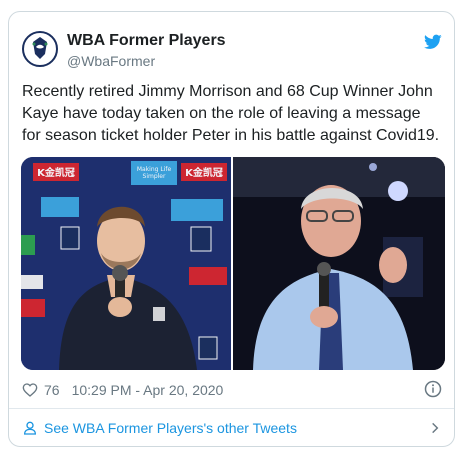  What do you see at coordinates (30, 428) in the screenshot?
I see `person-icon` at bounding box center [30, 428].